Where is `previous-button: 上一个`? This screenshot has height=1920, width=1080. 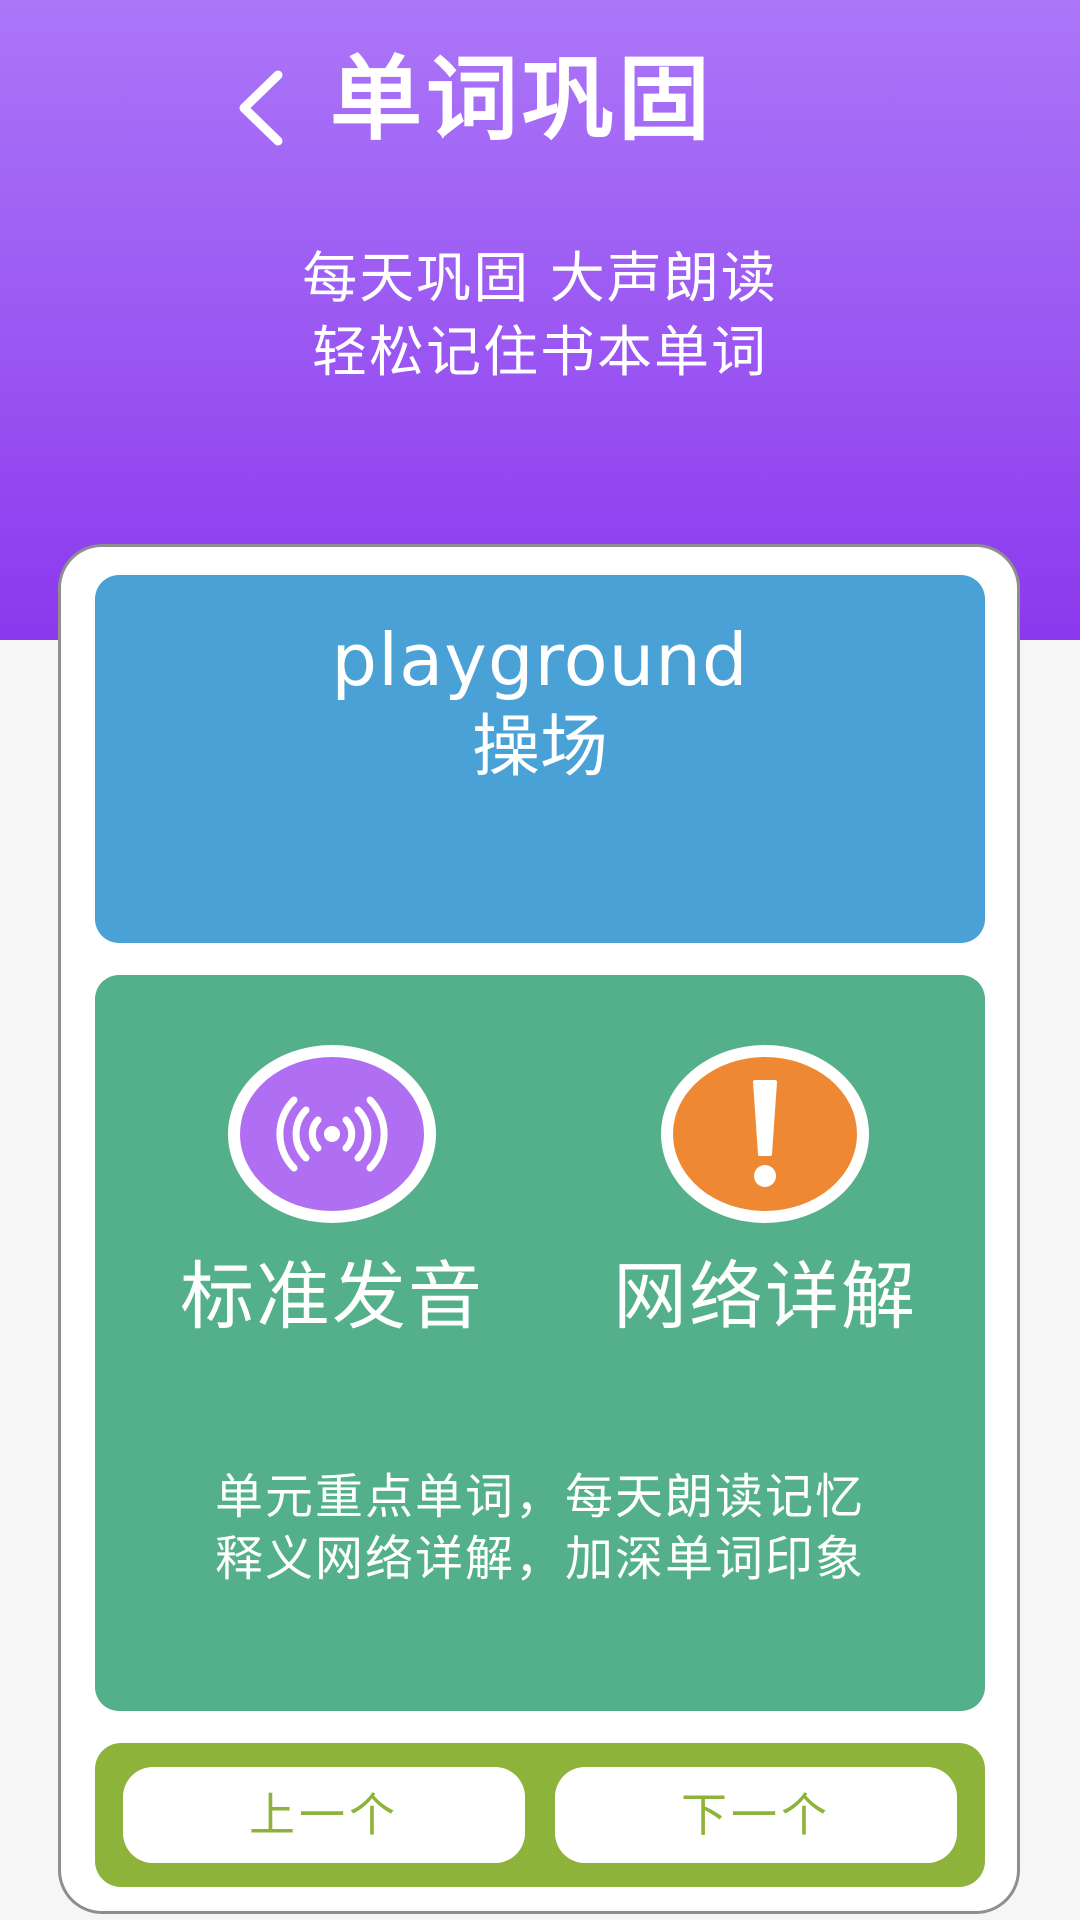 previous-button: 上一个 is located at coordinates (324, 1815).